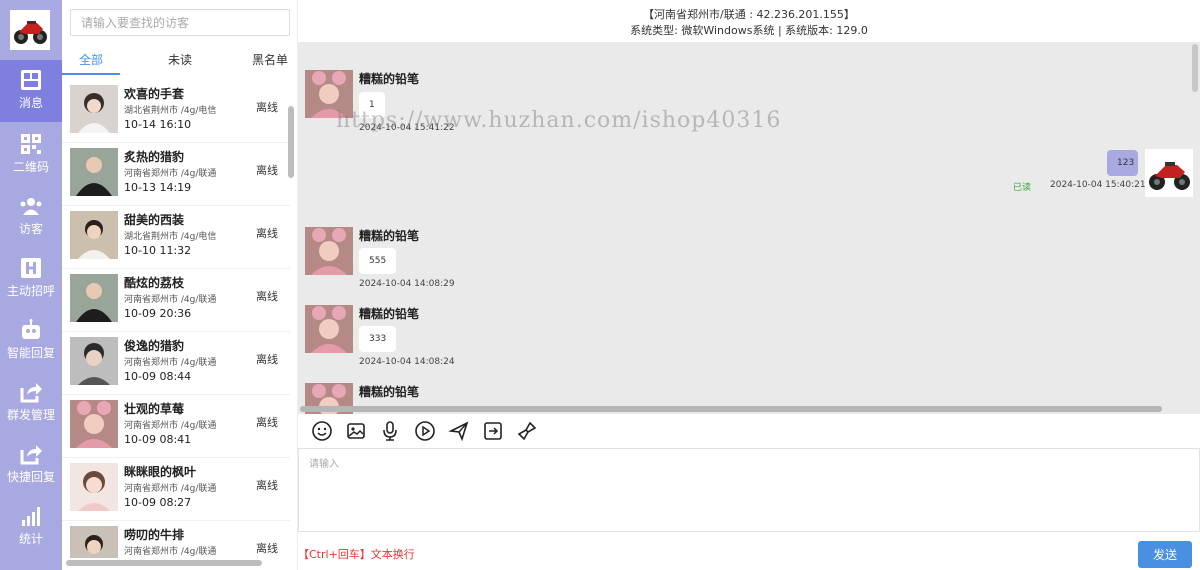 This screenshot has width=1200, height=570. I want to click on greet-icon, so click(31, 268).